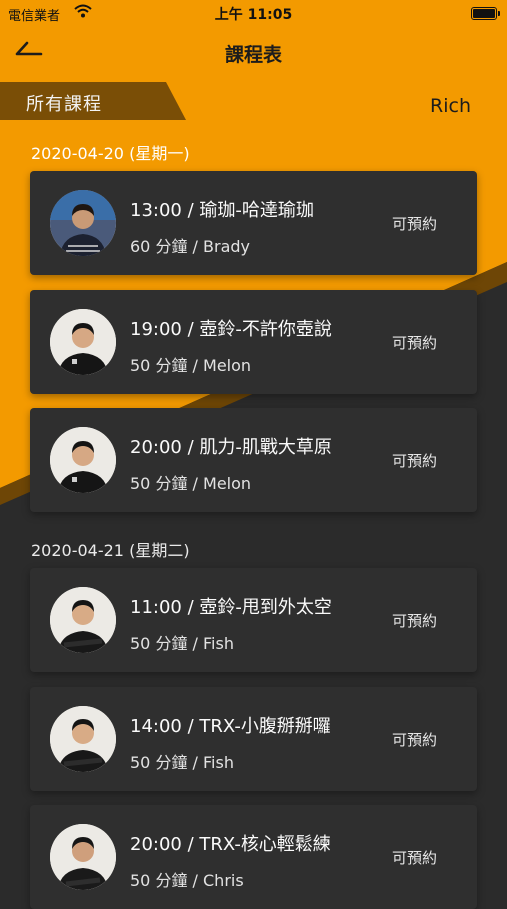  What do you see at coordinates (253, 55) in the screenshot?
I see `page-title: 課程表` at bounding box center [253, 55].